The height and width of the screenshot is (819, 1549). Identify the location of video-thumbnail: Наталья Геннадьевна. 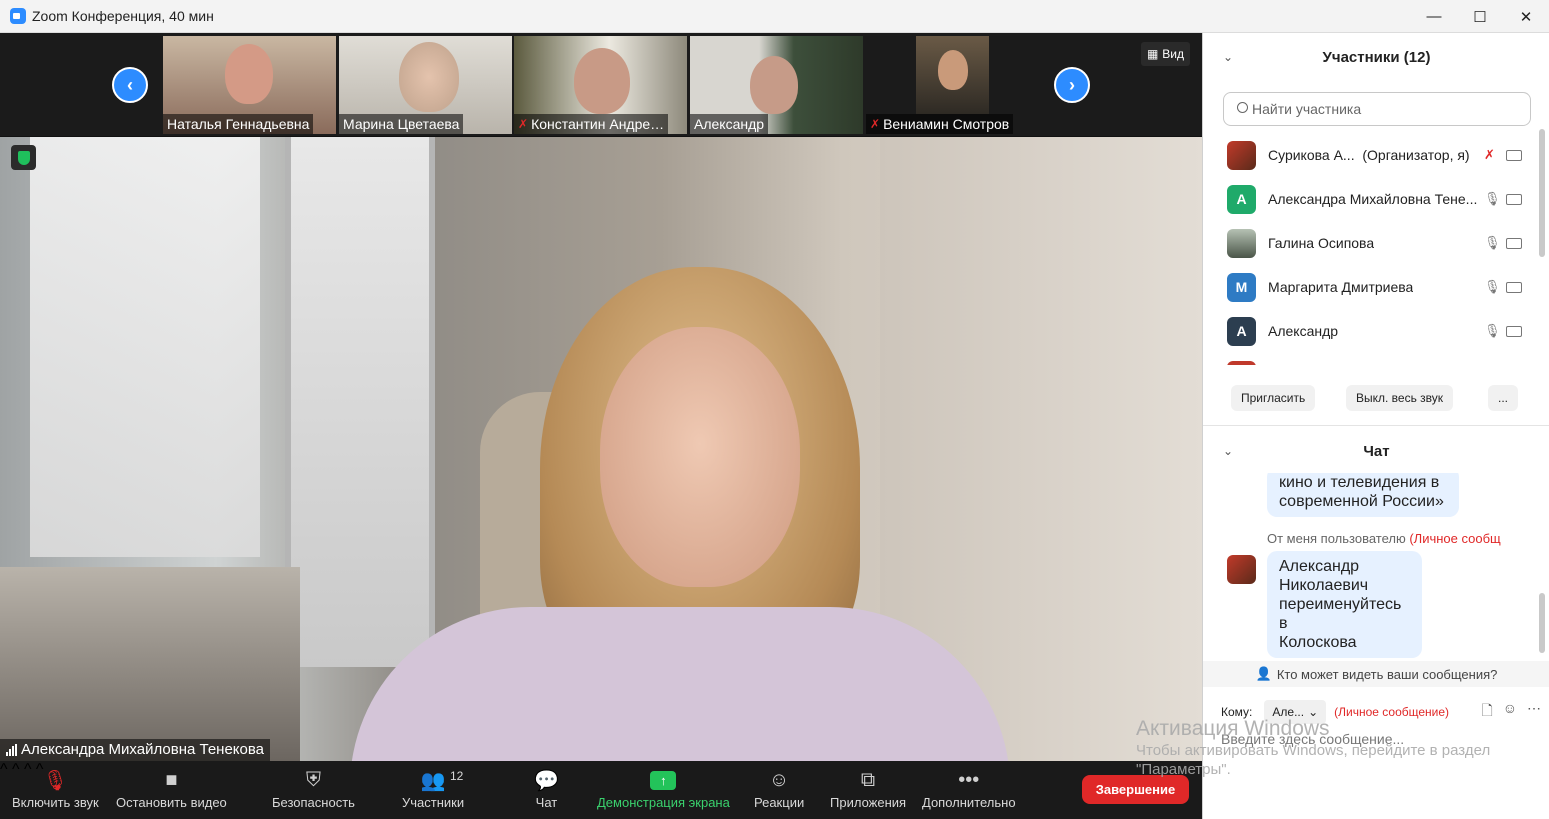
(249, 85).